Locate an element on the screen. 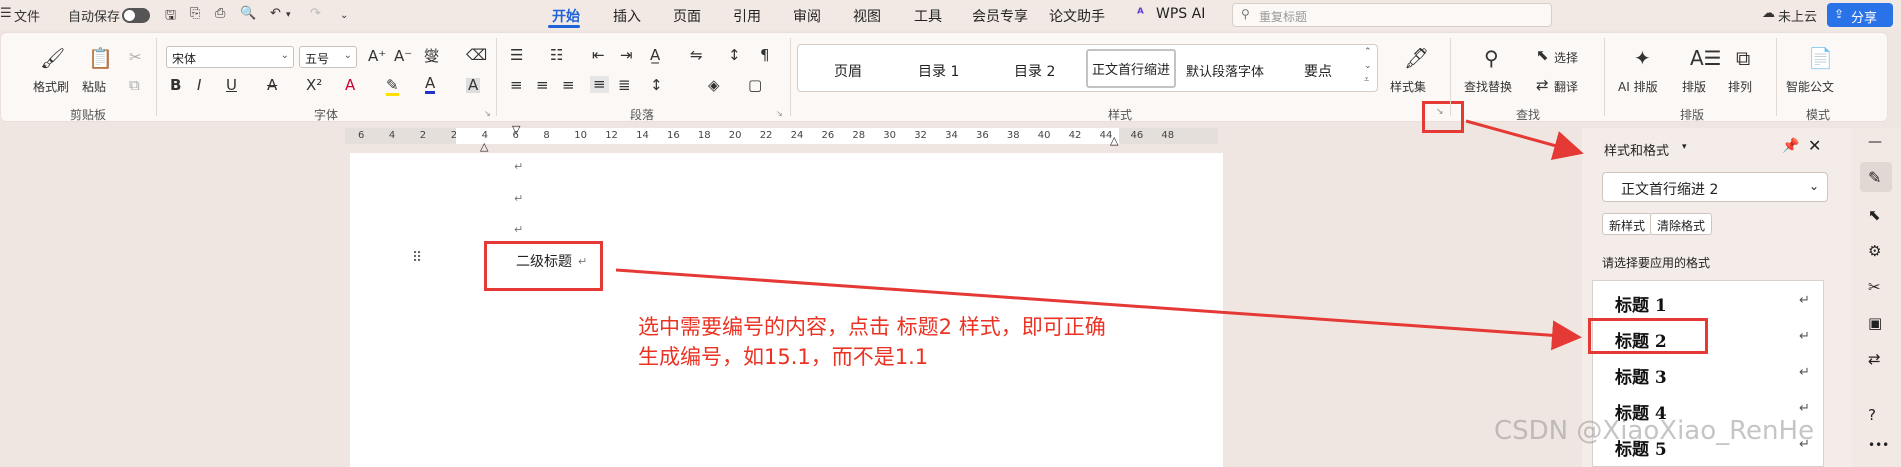 The height and width of the screenshot is (467, 1901). watermark: CSDN @XiaoXiao_RenHe is located at coordinates (1654, 431).